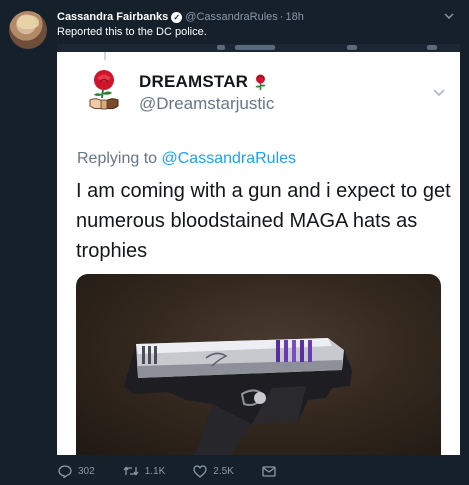 Image resolution: width=469 pixels, height=485 pixels. I want to click on retweet-count: 1.1K, so click(155, 471).